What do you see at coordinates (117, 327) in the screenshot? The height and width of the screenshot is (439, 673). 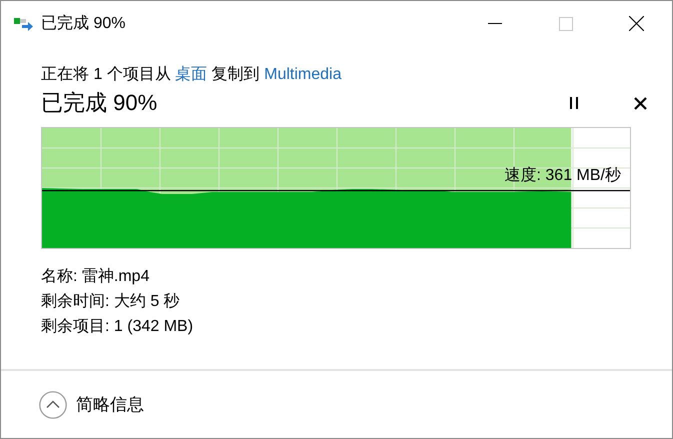 I see `detail-text: 剩余项目: 1 (342 MB)` at bounding box center [117, 327].